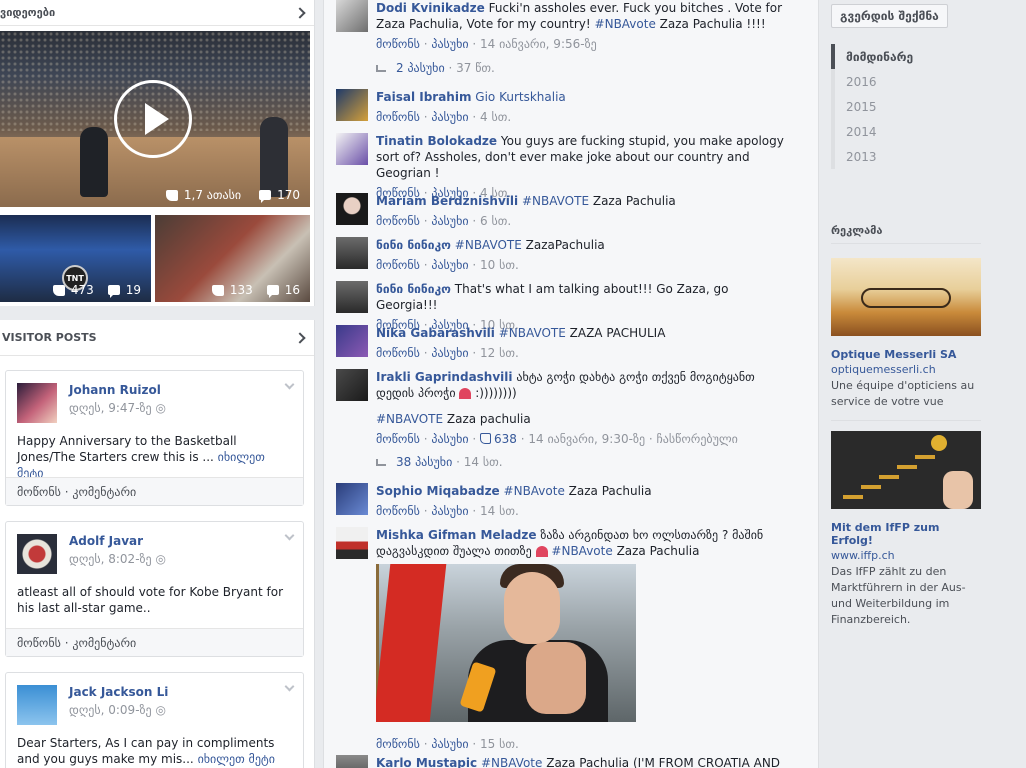 This screenshot has height=768, width=1026. I want to click on comment-time: 15 სთ., so click(499, 744).